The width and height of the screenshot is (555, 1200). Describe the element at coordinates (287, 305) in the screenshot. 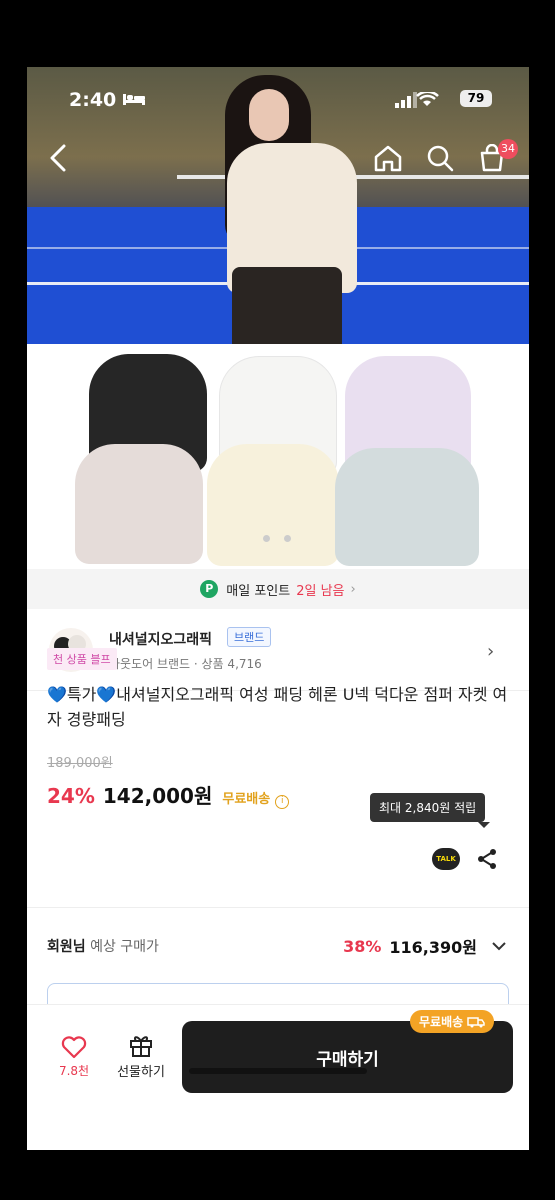

I see `model-skirt` at that location.